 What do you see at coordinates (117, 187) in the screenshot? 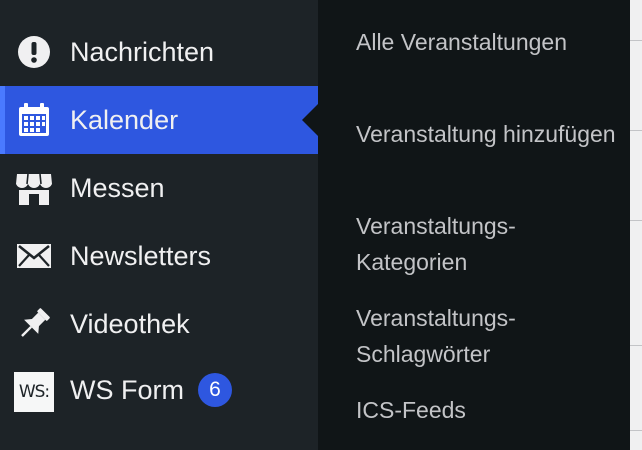
I see `sidebar-item-label: Messen` at bounding box center [117, 187].